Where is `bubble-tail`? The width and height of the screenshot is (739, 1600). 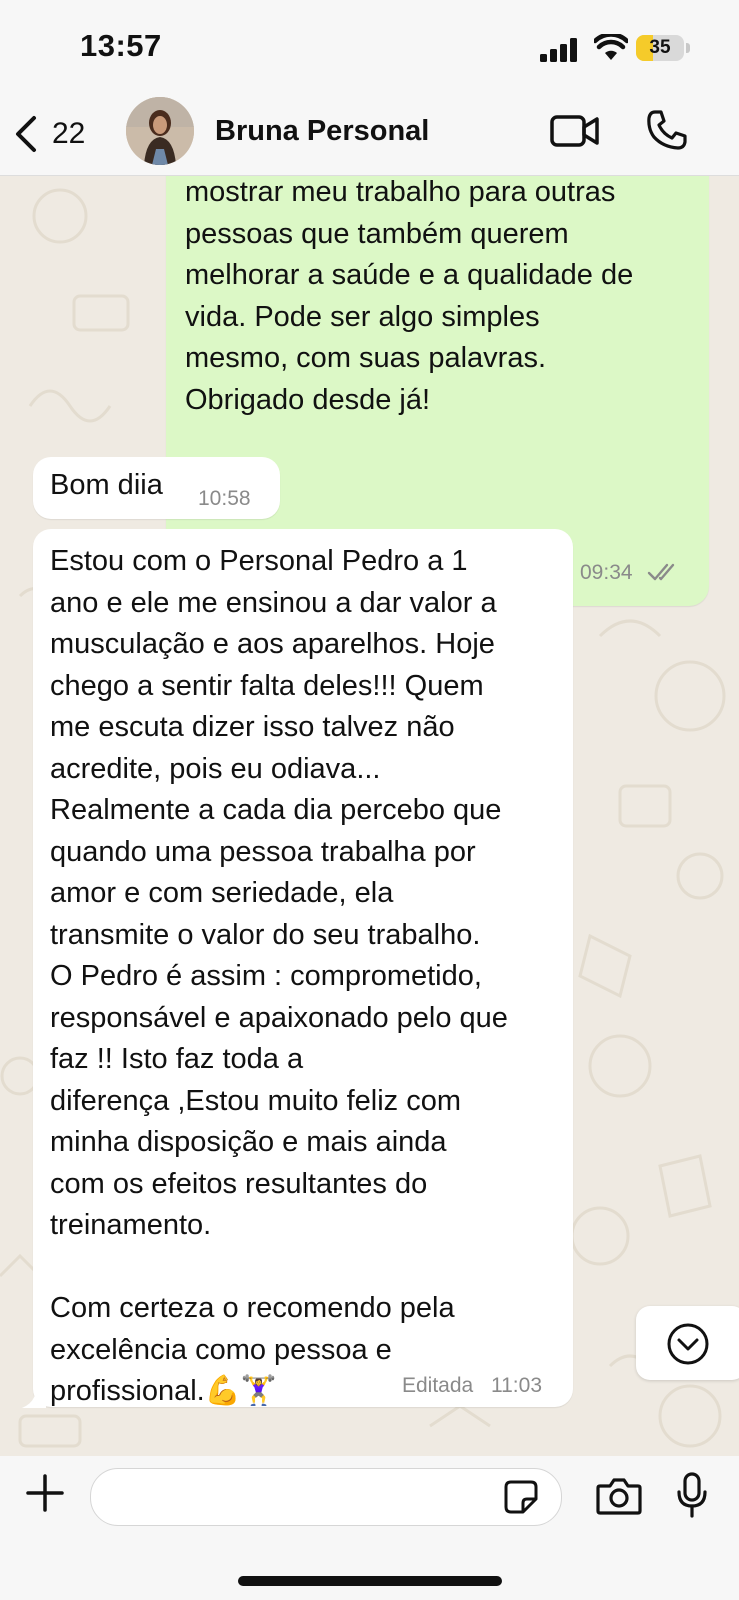 bubble-tail is located at coordinates (34, 1398).